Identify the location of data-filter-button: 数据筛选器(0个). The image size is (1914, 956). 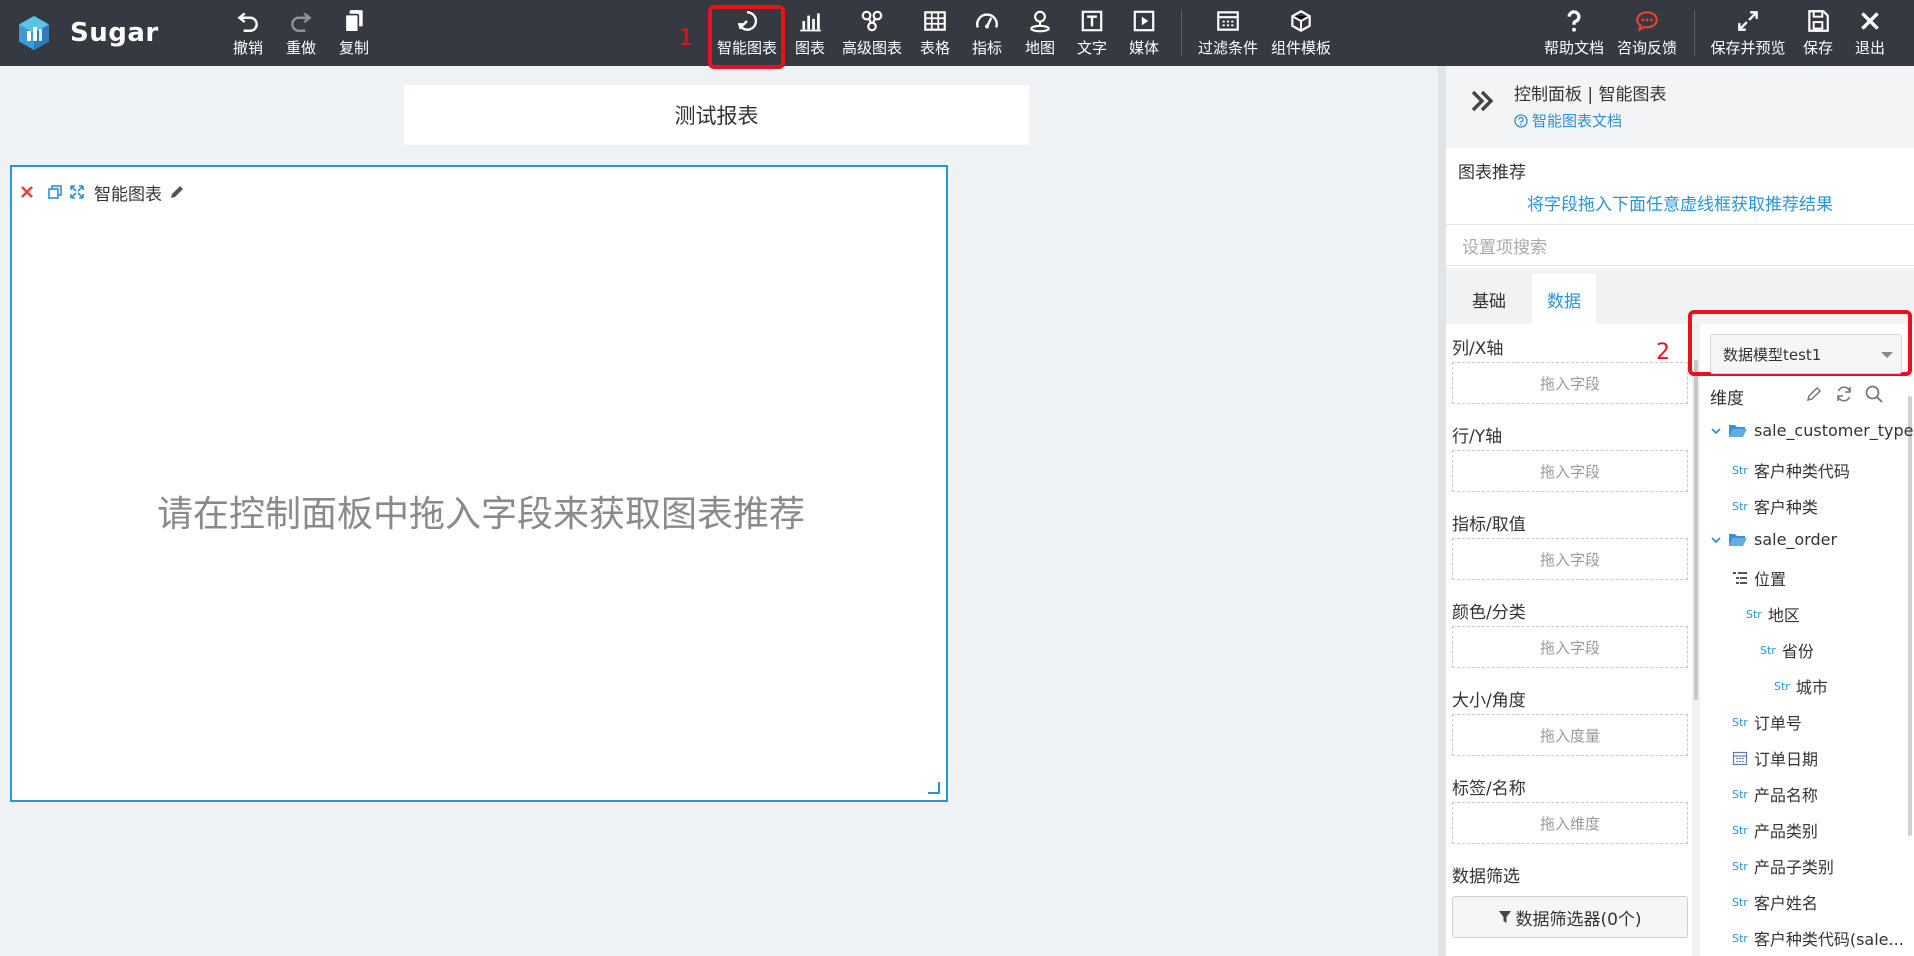
(1570, 917).